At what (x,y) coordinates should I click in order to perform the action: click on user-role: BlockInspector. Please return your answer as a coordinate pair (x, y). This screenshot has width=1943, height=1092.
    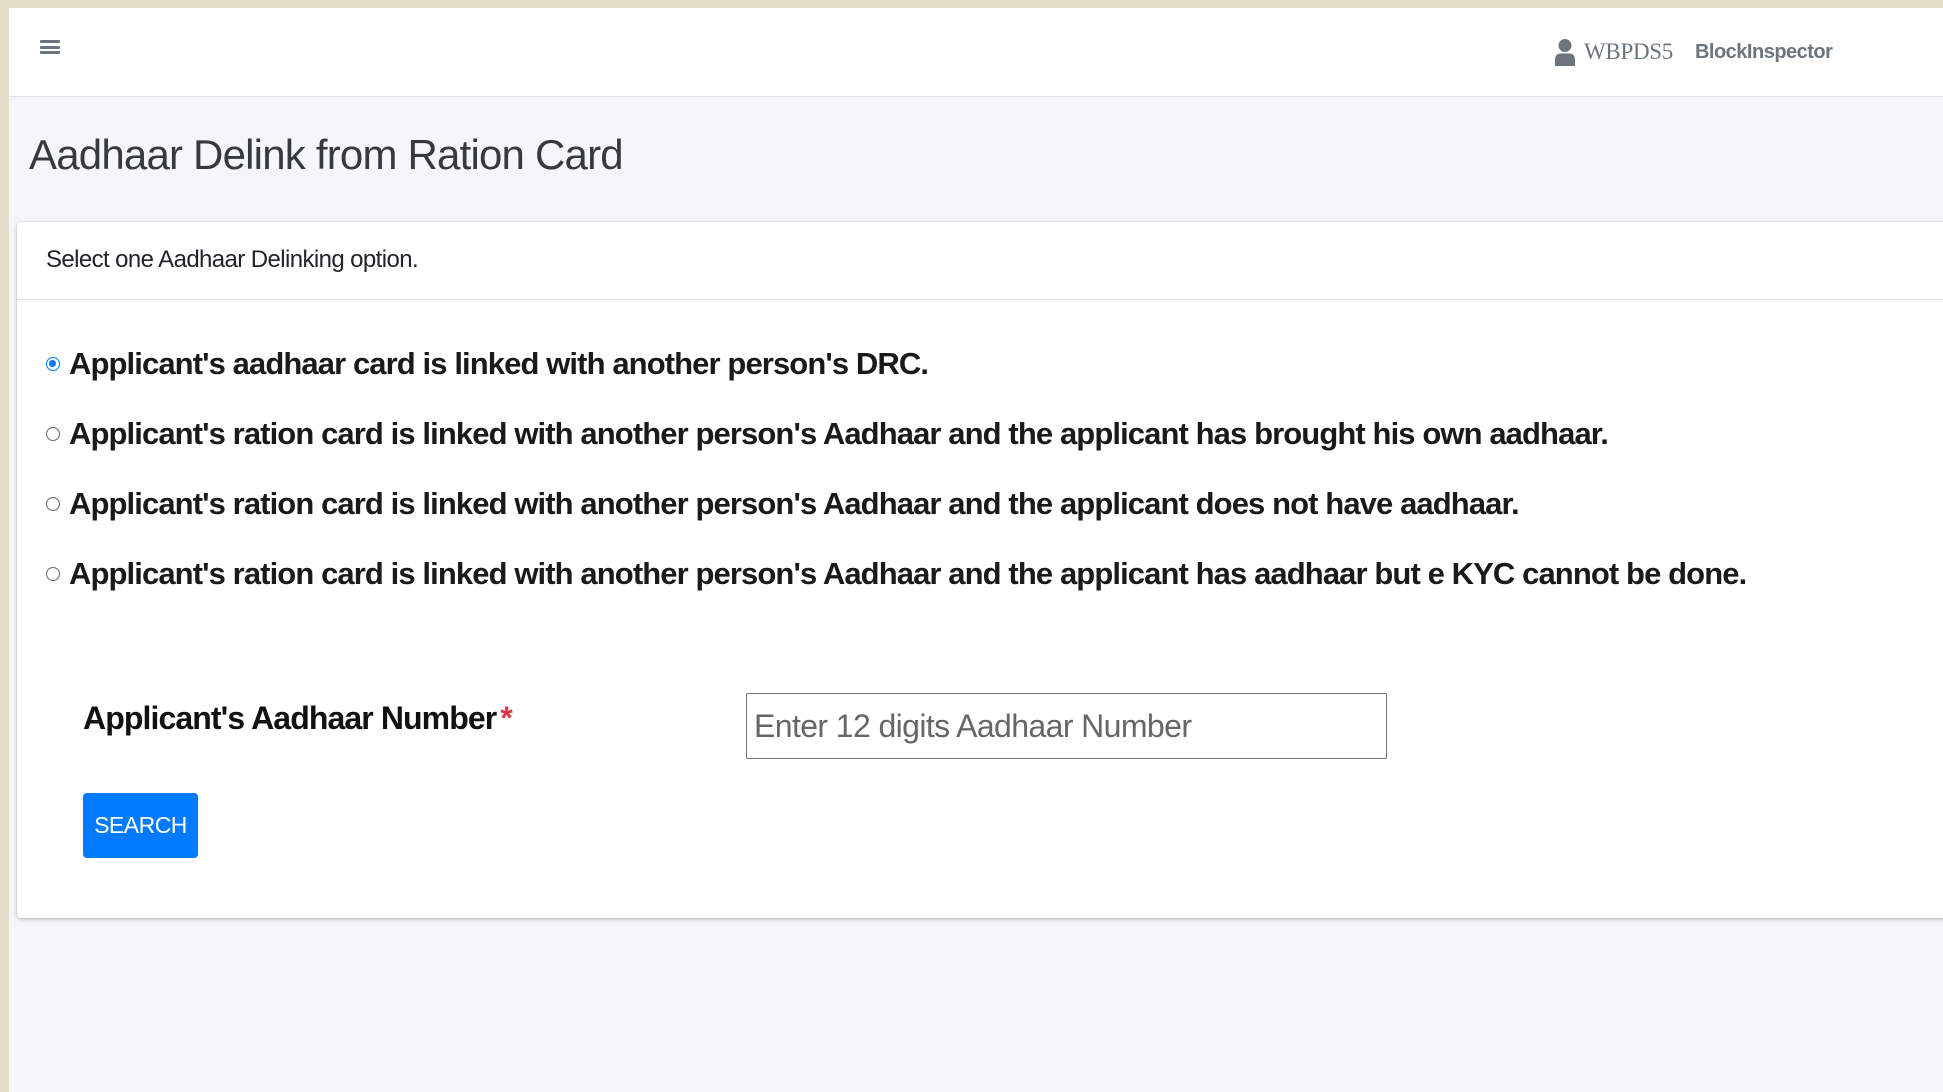
    Looking at the image, I should click on (1763, 51).